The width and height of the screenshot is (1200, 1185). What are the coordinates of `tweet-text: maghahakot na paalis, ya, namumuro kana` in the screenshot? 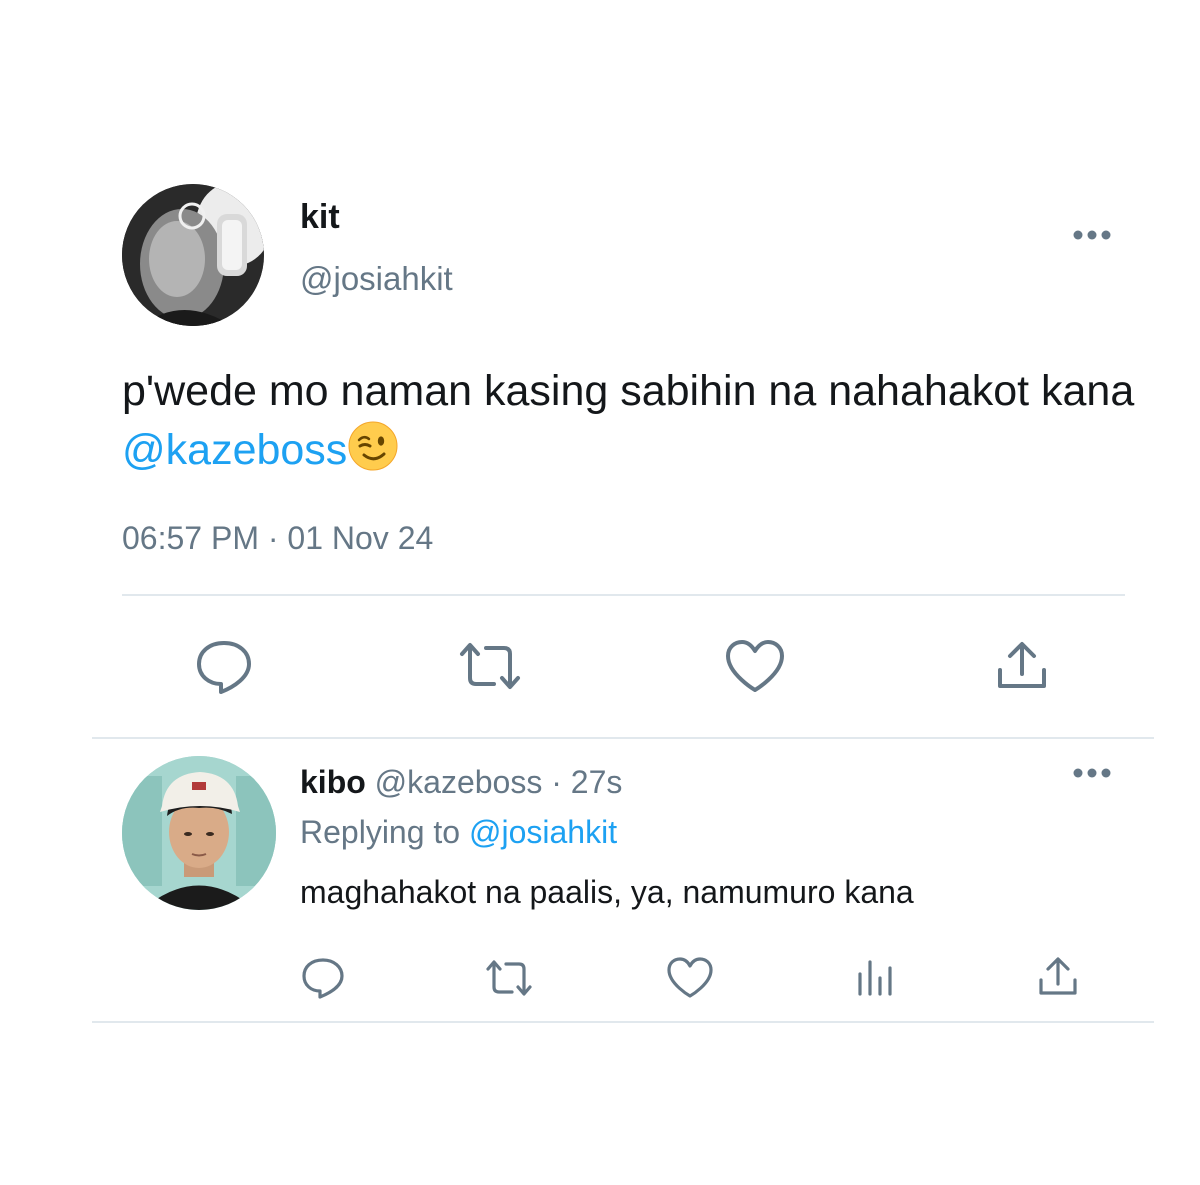 It's located at (607, 892).